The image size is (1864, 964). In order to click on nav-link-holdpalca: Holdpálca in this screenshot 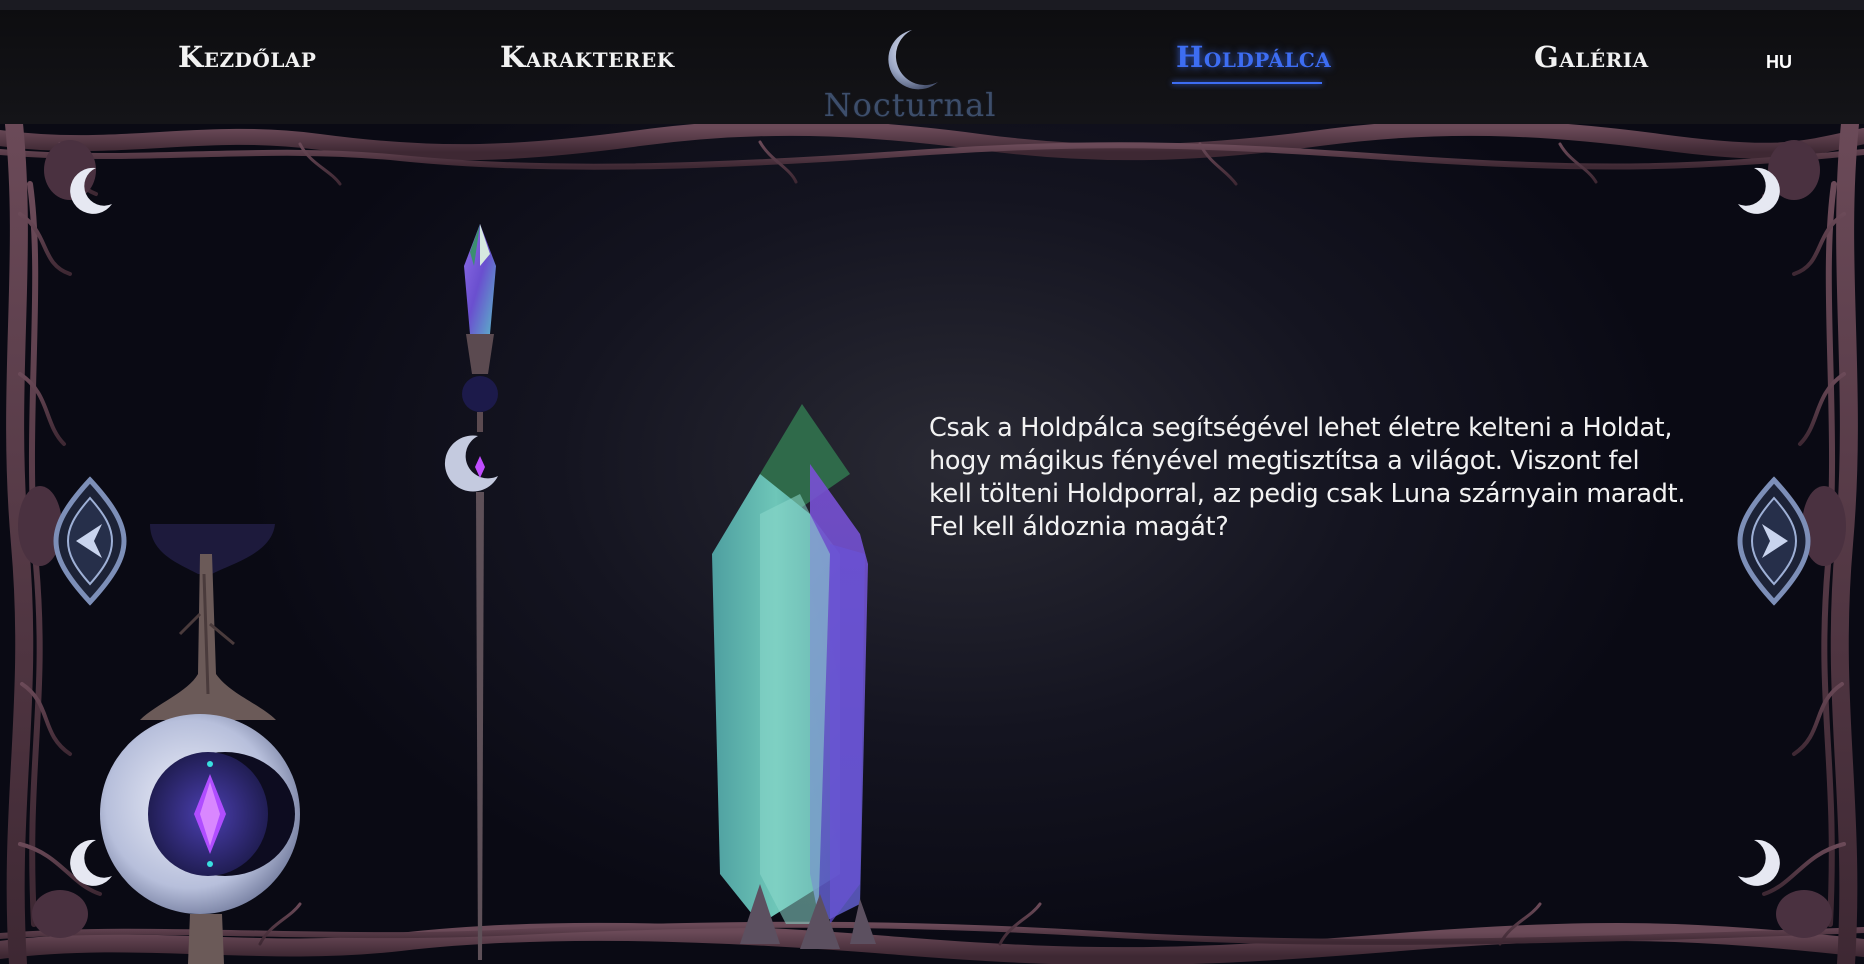, I will do `click(1253, 57)`.